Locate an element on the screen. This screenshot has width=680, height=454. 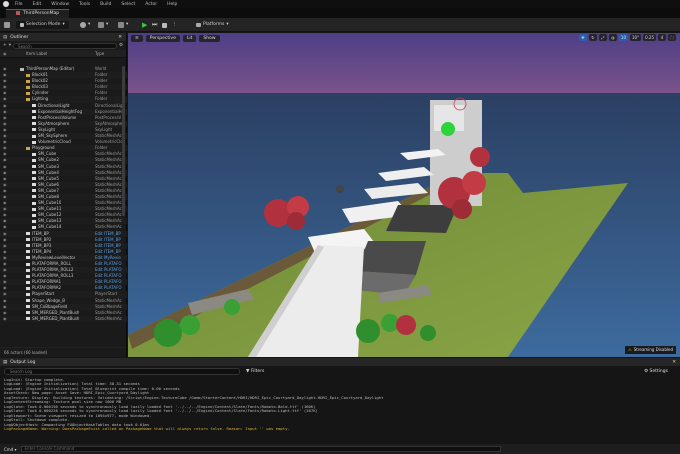
column-item-label: Item Label is located at coordinates (36, 53).